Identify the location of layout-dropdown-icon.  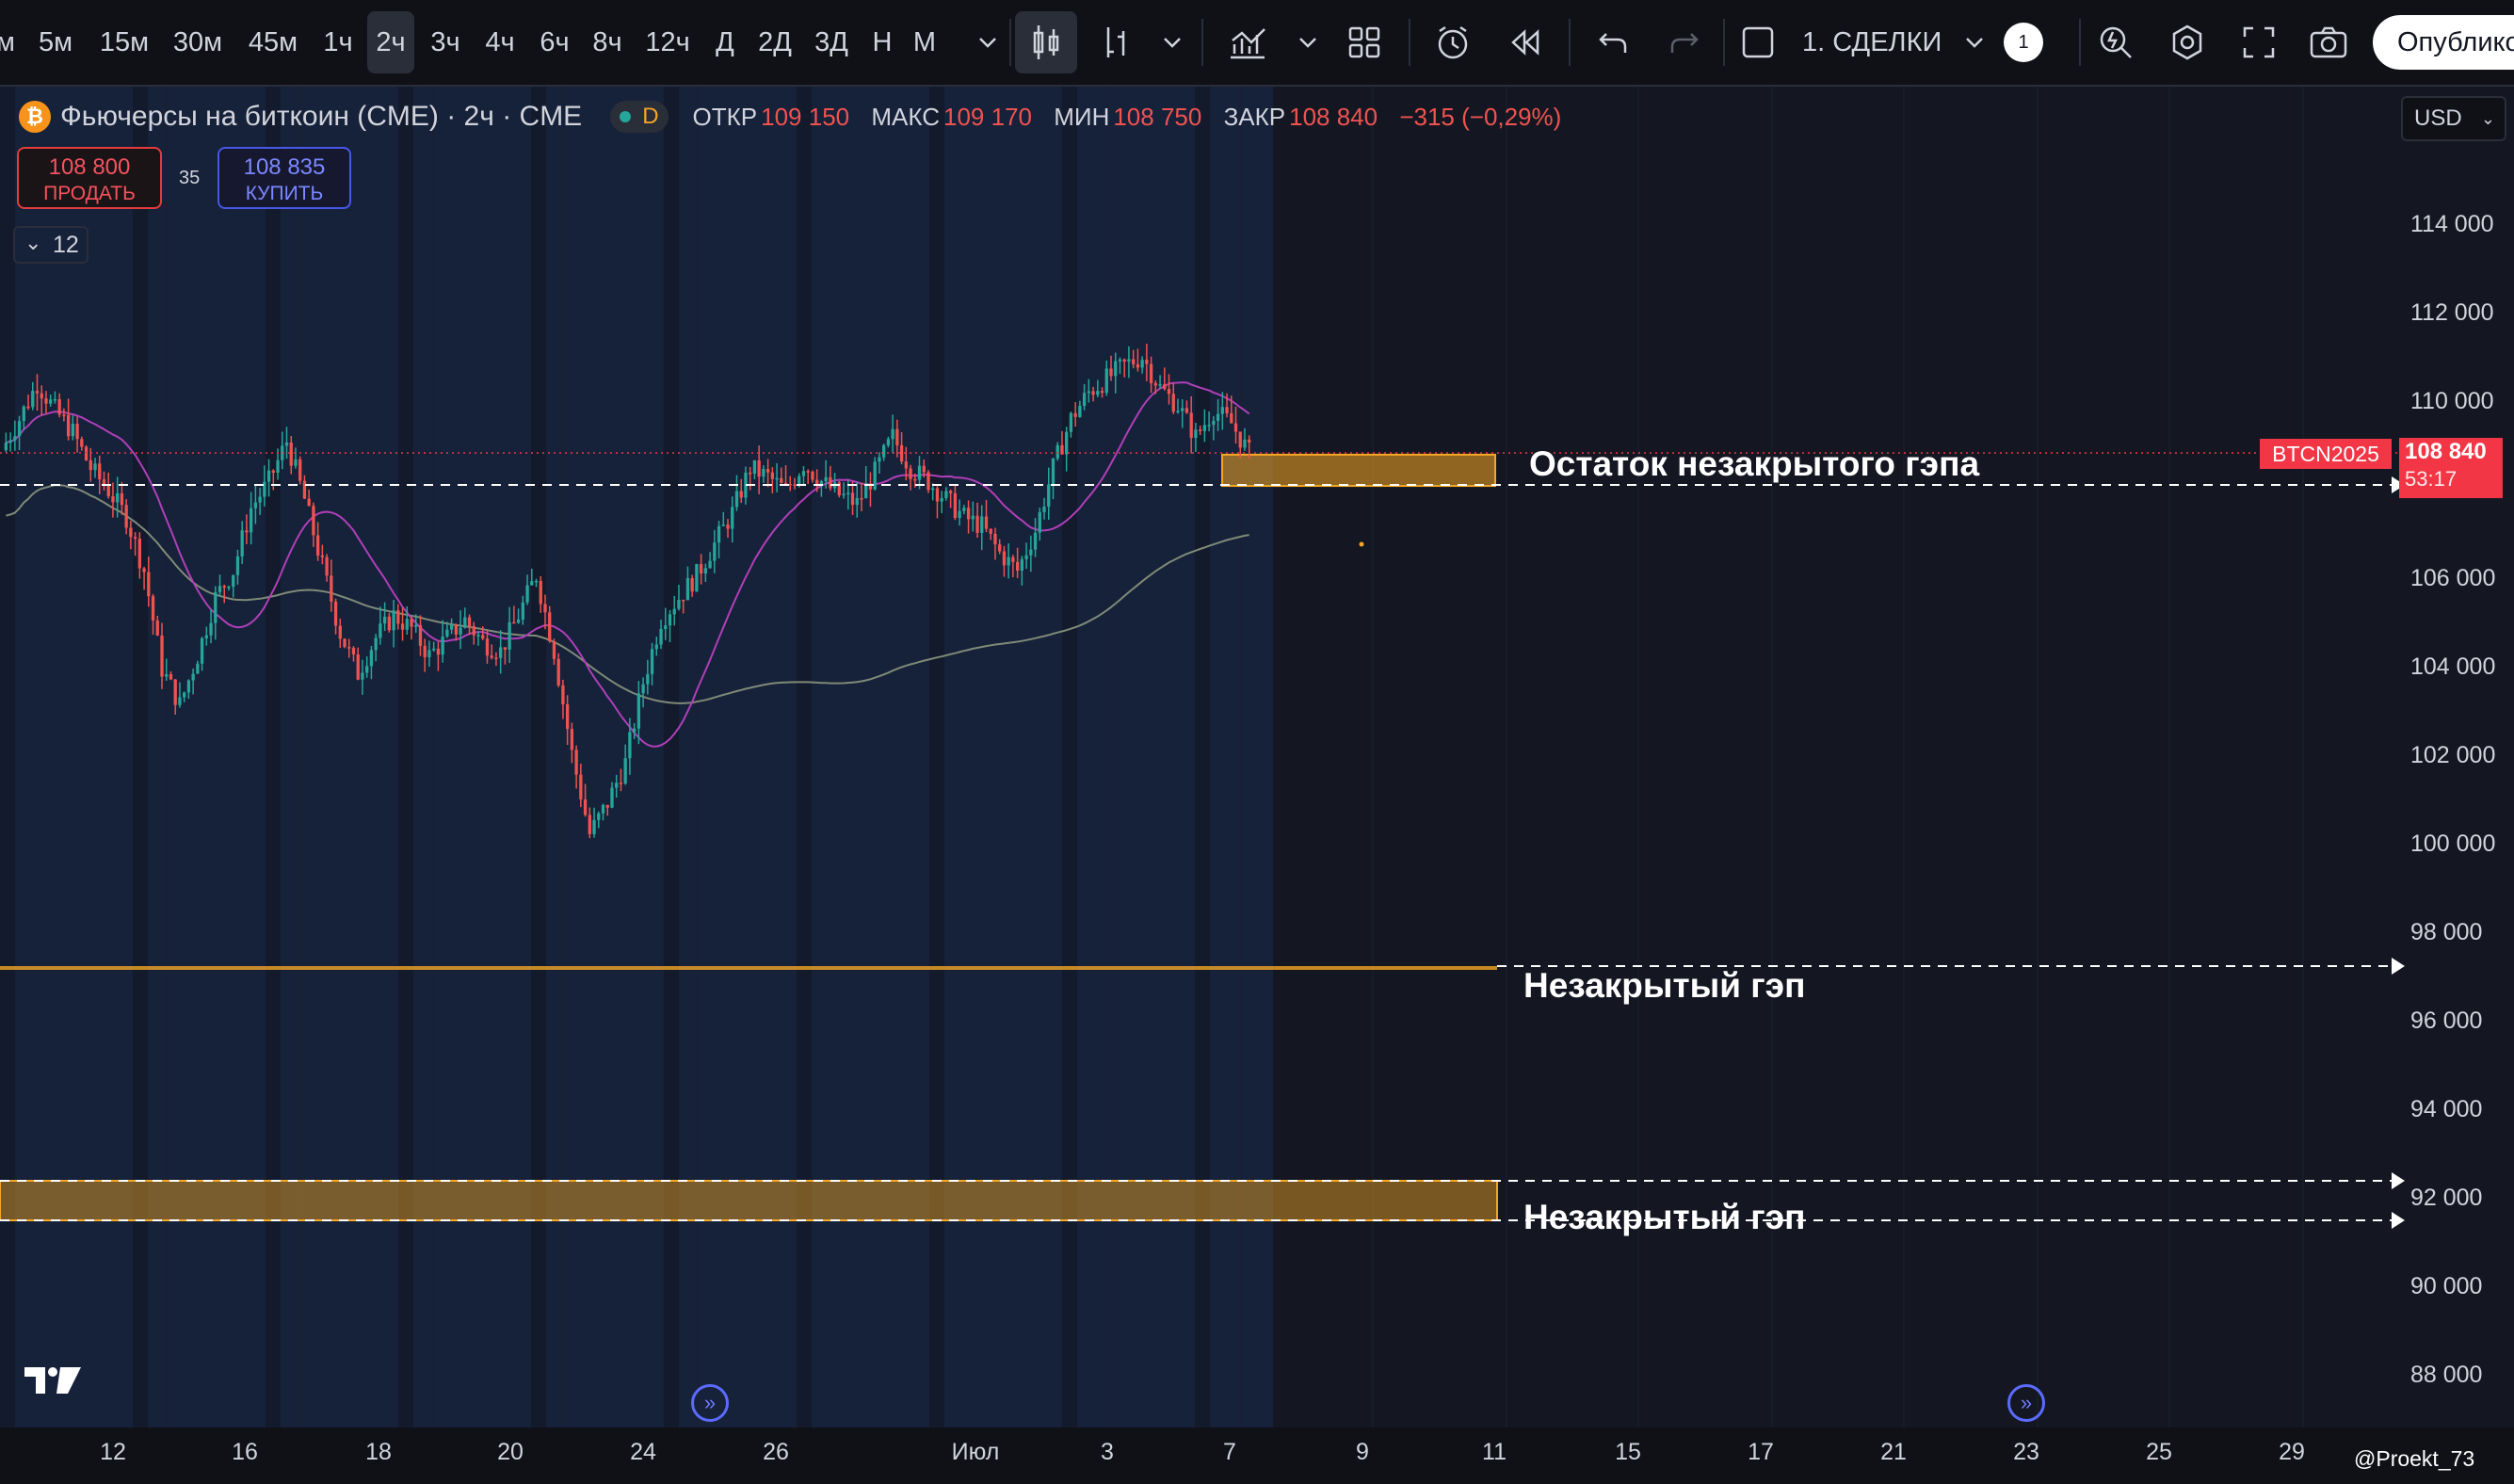
(1974, 43).